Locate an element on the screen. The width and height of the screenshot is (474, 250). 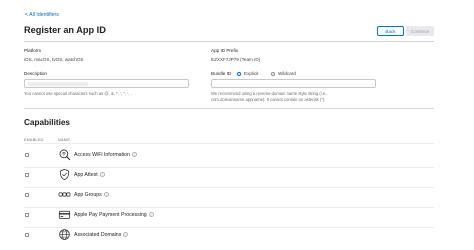
bundle-id-label: Bundle ID is located at coordinates (221, 73).